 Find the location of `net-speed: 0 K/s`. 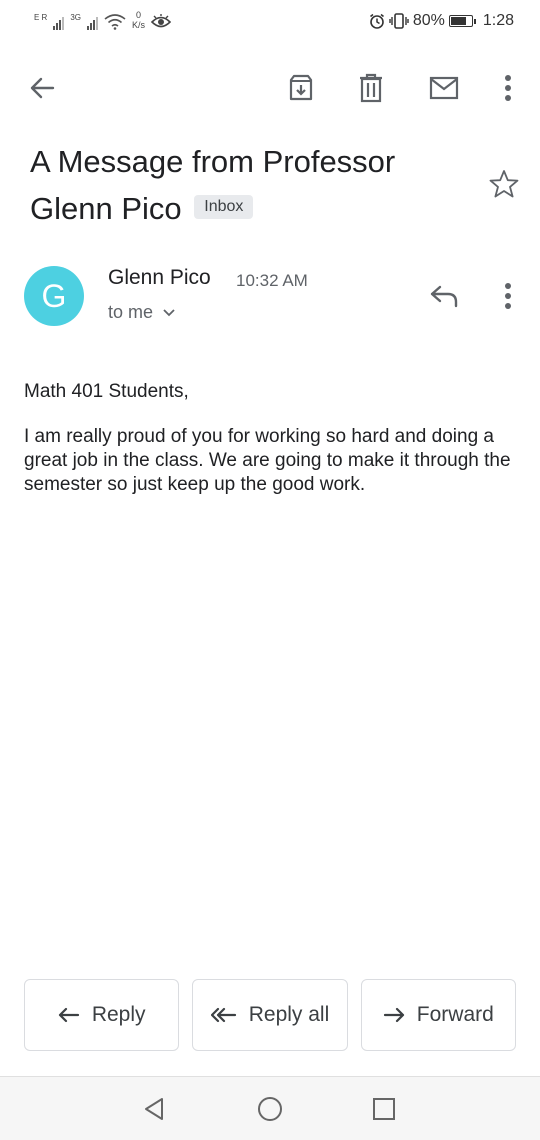

net-speed: 0 K/s is located at coordinates (138, 20).